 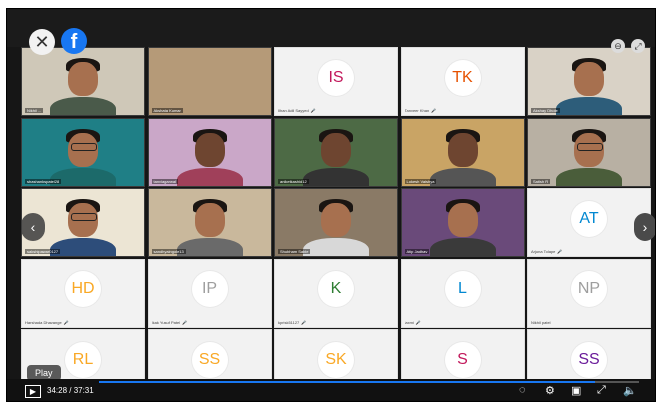 What do you see at coordinates (83, 152) in the screenshot?
I see `participant-tile-video: shashankspatel28` at bounding box center [83, 152].